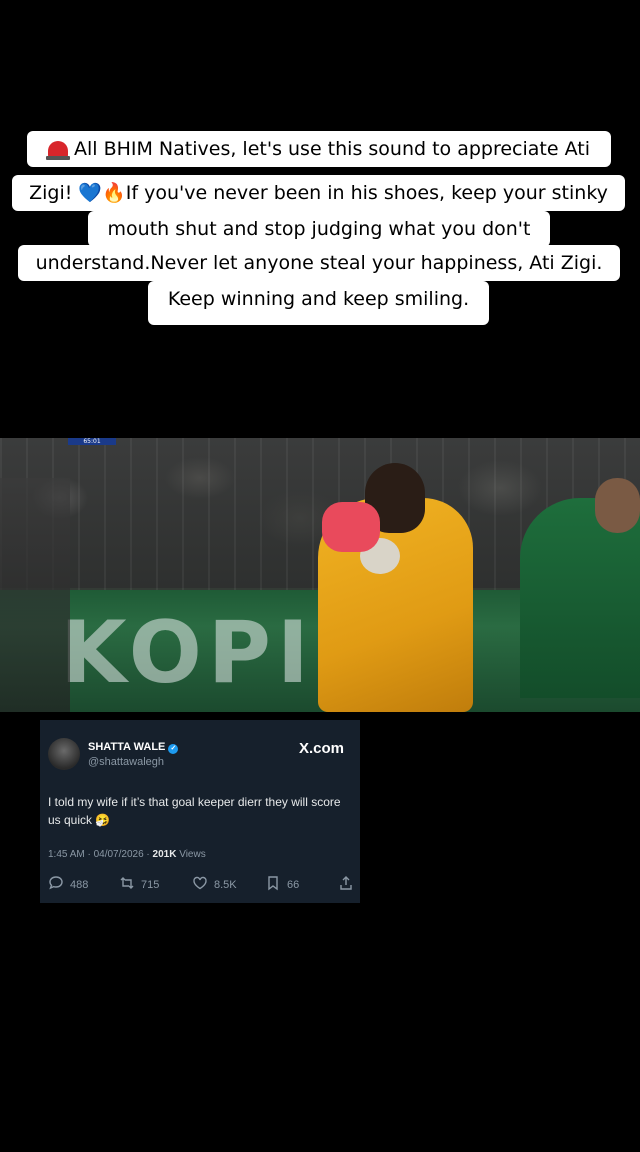 This screenshot has height=1152, width=640. What do you see at coordinates (150, 885) in the screenshot?
I see `repost-count: 715` at bounding box center [150, 885].